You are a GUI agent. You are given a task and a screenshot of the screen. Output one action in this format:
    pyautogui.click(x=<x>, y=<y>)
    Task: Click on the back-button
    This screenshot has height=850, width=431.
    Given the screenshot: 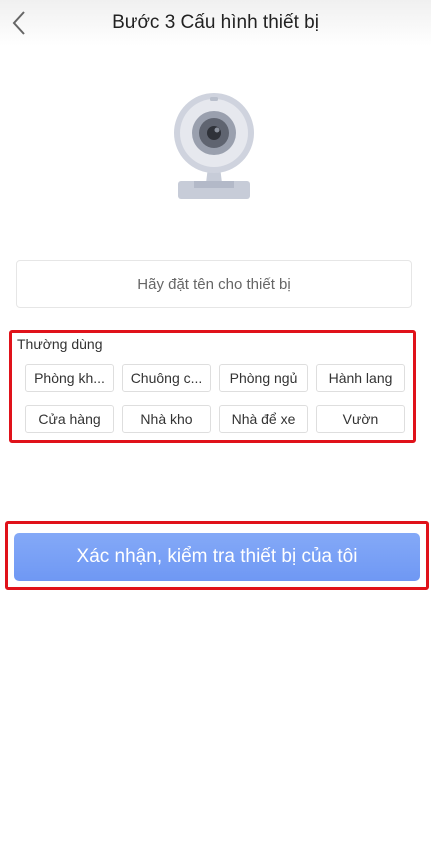 What is the action you would take?
    pyautogui.click(x=19, y=23)
    